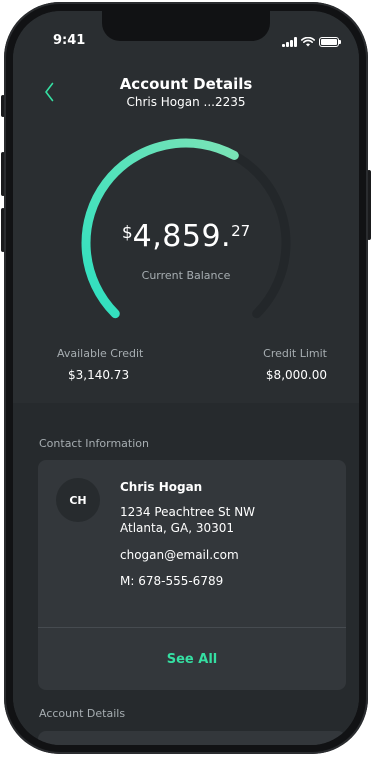 Image resolution: width=372 pixels, height=757 pixels. I want to click on current-balance-label: Current Balance, so click(186, 275).